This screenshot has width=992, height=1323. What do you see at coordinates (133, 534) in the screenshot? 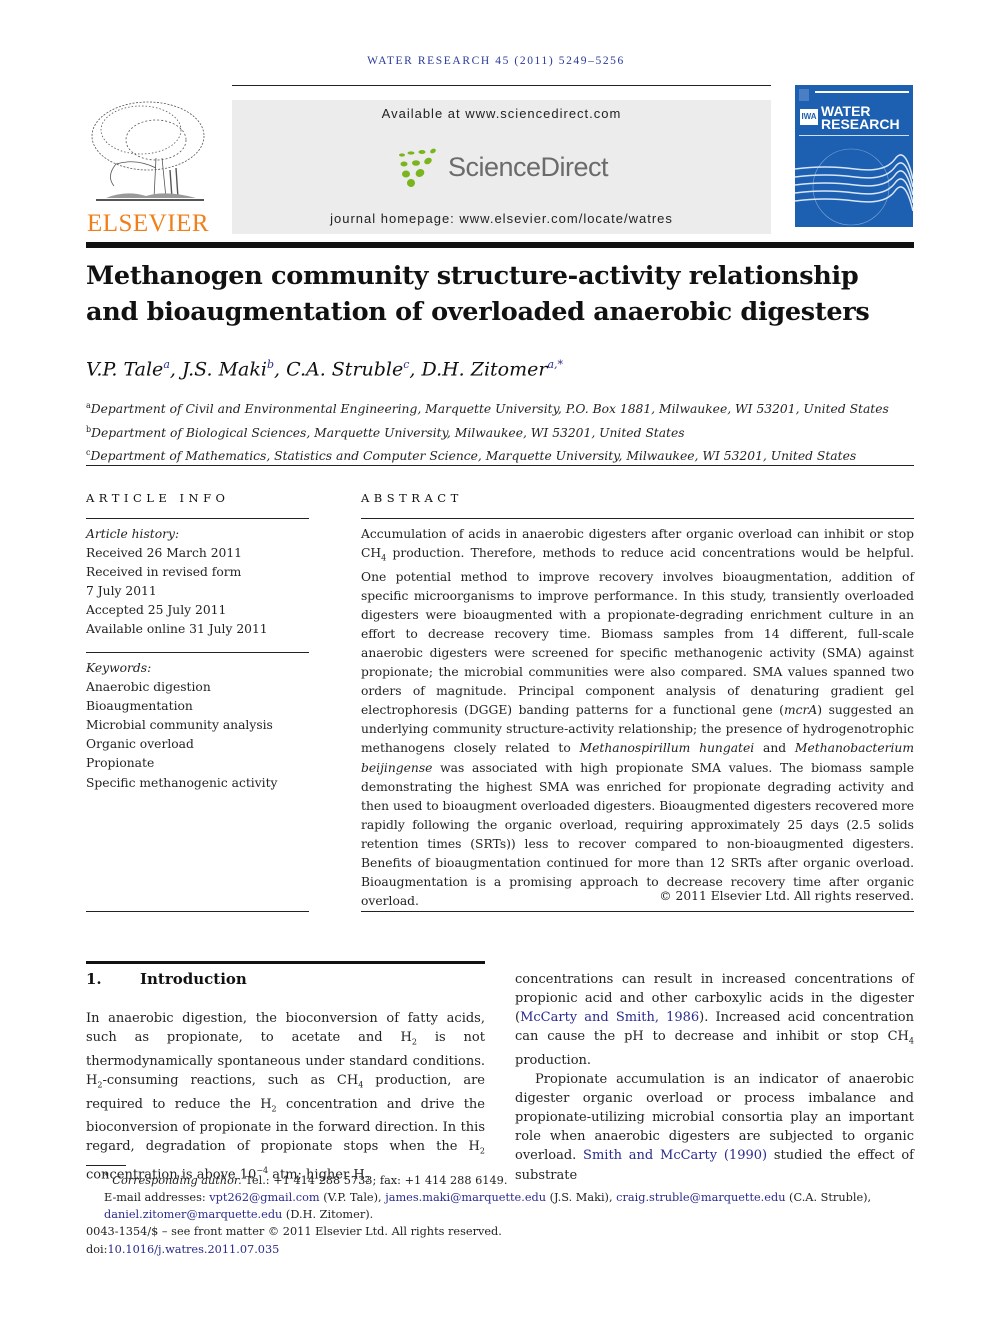
I see `history-label: Article history:` at bounding box center [133, 534].